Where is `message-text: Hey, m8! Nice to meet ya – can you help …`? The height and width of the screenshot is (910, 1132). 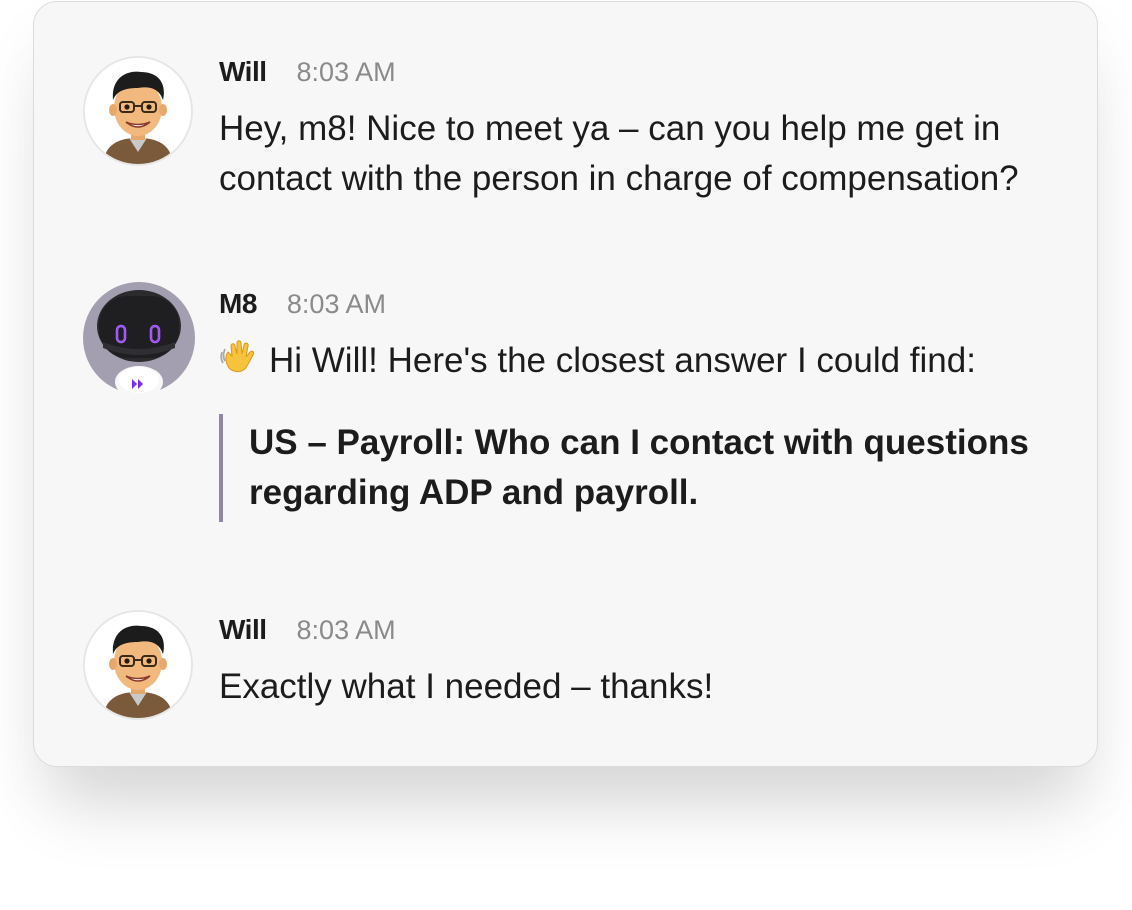
message-text: Hey, m8! Nice to meet ya – can you help … is located at coordinates (619, 153).